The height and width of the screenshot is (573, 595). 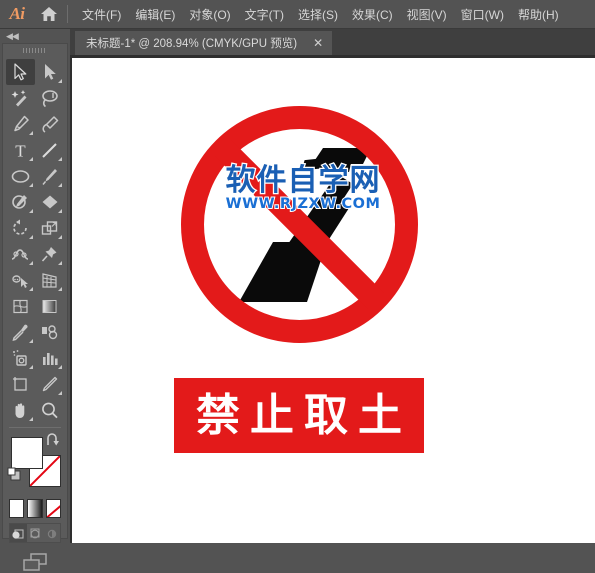 What do you see at coordinates (204, 43) in the screenshot?
I see `document-tab: 未标题-1* @ 208.94% (CMYK/GPU 预览) ✕` at bounding box center [204, 43].